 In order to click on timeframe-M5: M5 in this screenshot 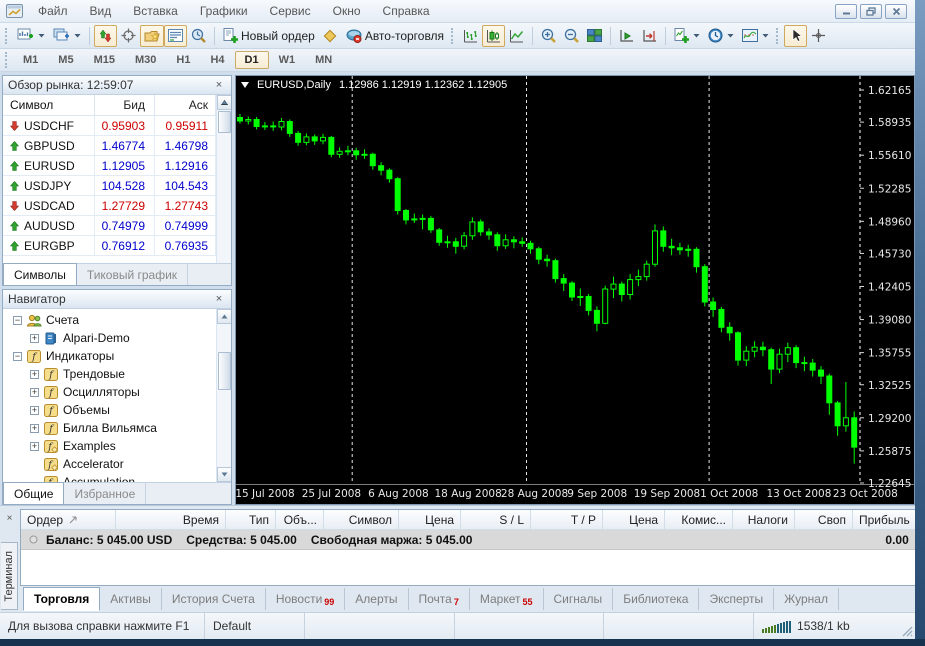, I will do `click(65, 60)`.